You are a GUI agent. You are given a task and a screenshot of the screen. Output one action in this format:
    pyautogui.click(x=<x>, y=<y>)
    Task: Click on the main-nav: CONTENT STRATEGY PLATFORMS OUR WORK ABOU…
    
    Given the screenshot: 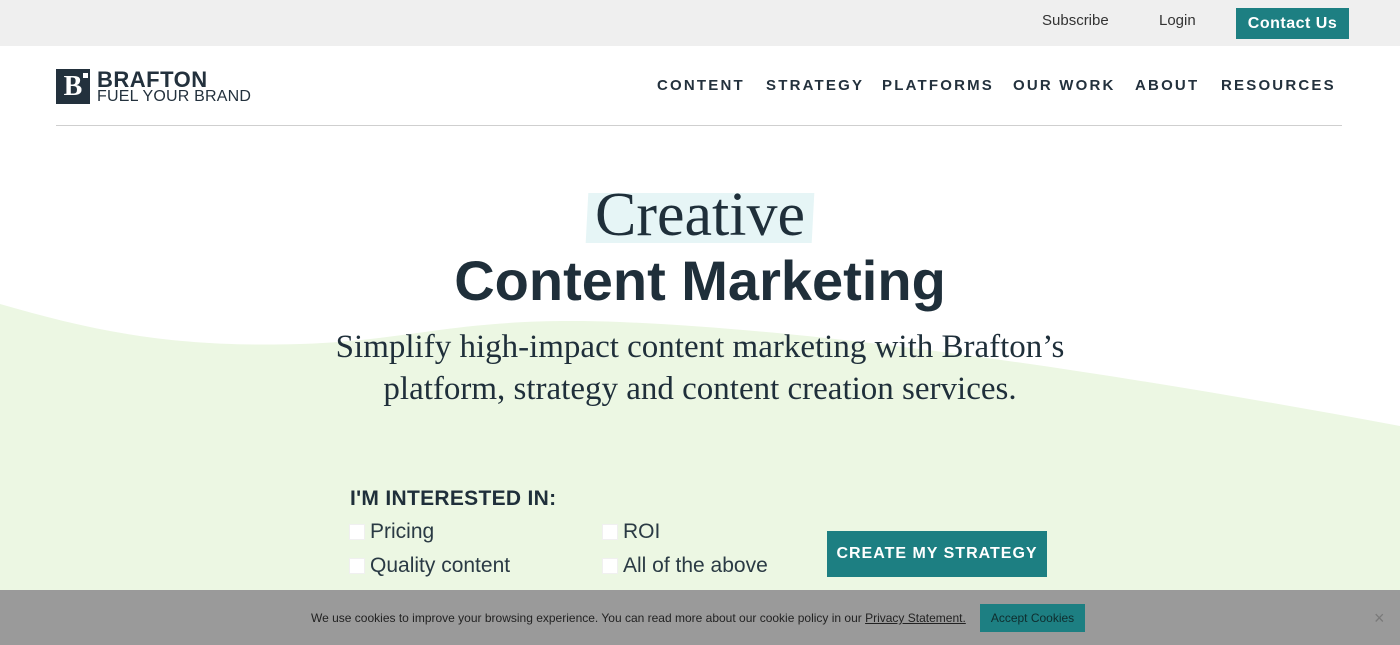 What is the action you would take?
    pyautogui.click(x=700, y=87)
    